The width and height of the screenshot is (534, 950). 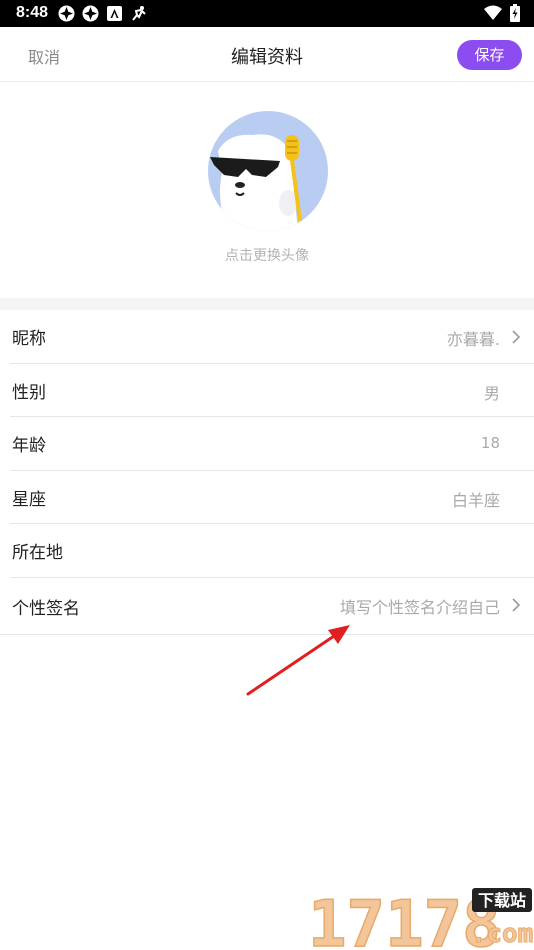 What do you see at coordinates (268, 171) in the screenshot?
I see `avatar` at bounding box center [268, 171].